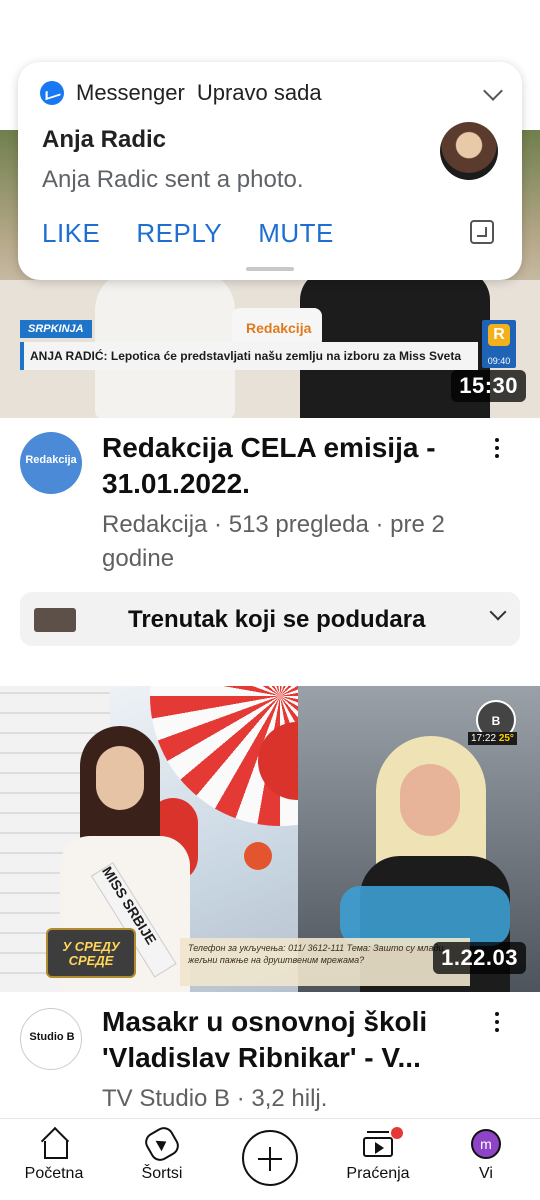  Describe the element at coordinates (51, 460) in the screenshot. I see `channel-avatar-text: Redakcija` at that location.